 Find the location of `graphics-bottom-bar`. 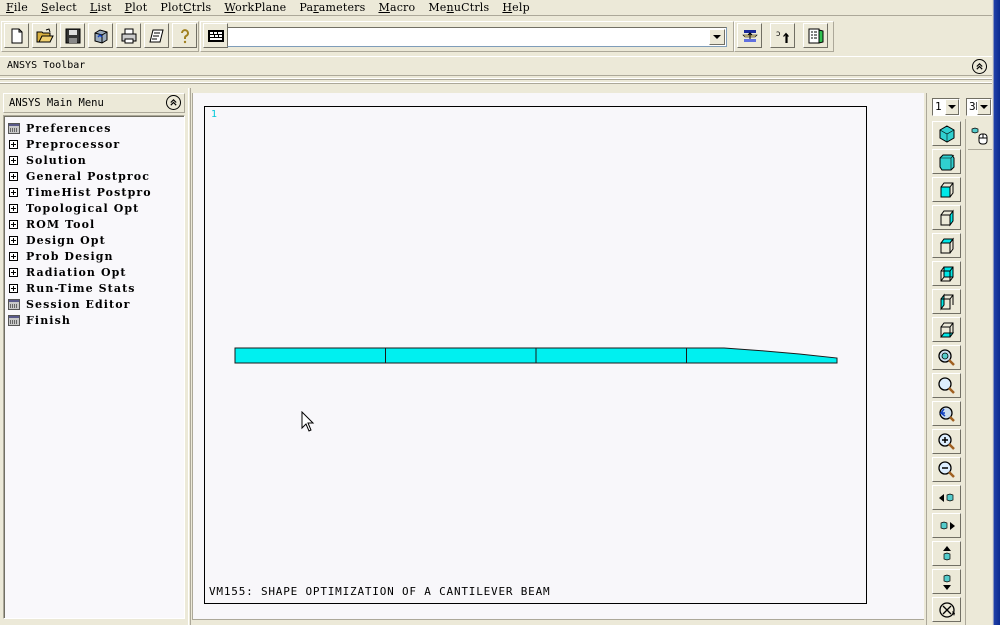

graphics-bottom-bar is located at coordinates (558, 622).